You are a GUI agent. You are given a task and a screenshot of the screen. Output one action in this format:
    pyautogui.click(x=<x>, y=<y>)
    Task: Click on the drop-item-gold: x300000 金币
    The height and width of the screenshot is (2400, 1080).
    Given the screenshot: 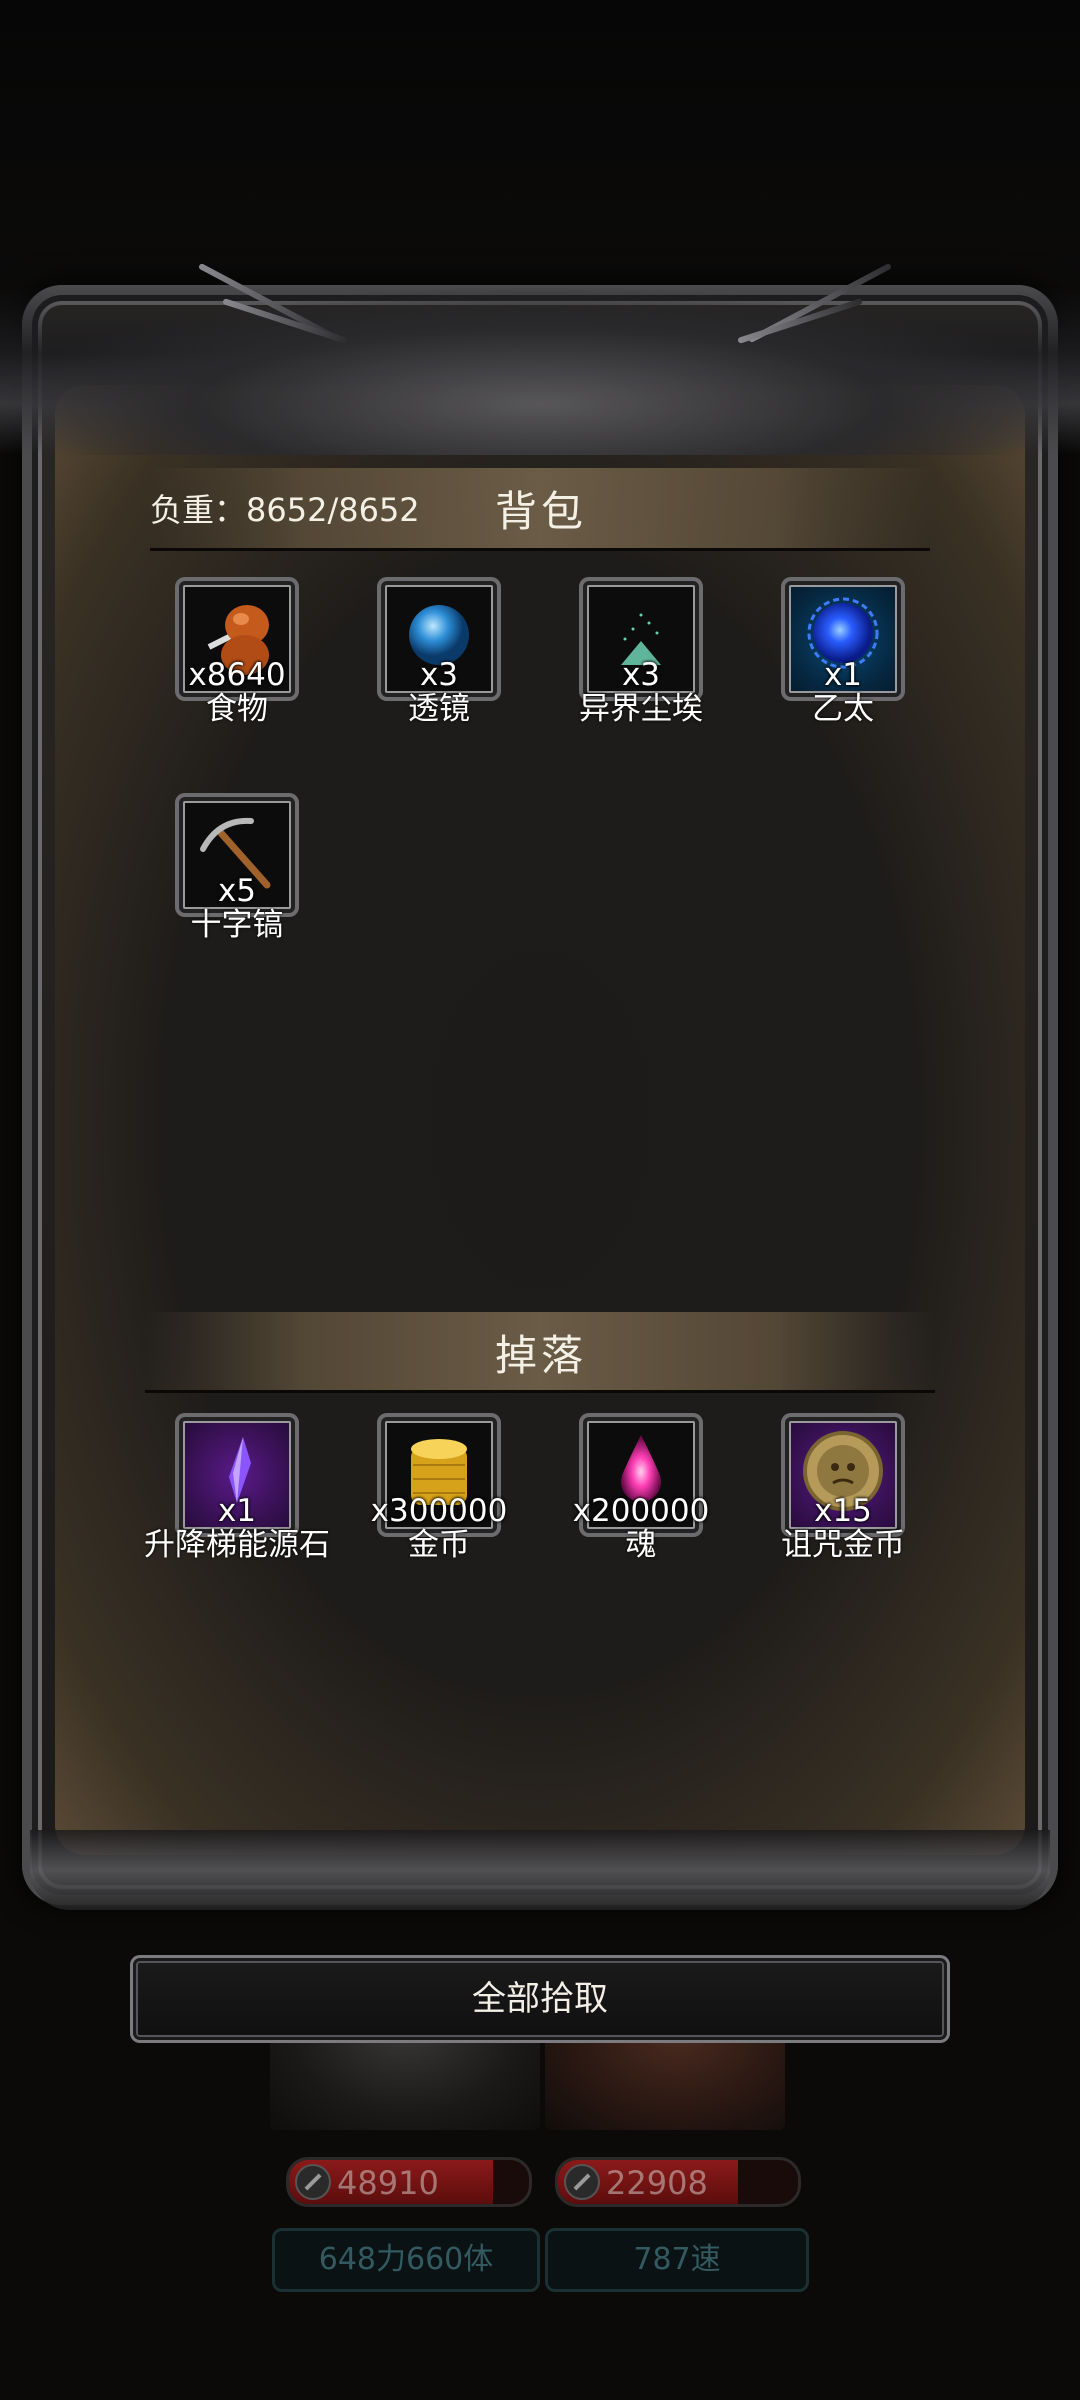 What is the action you would take?
    pyautogui.click(x=452, y=1508)
    